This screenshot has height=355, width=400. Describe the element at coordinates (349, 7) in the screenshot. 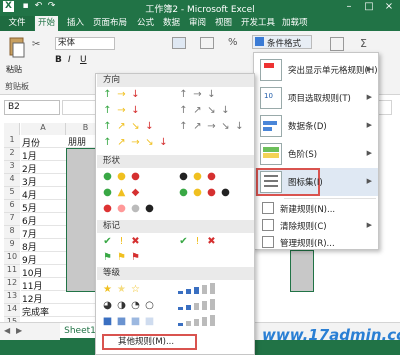

I see `minimize-icon: –` at that location.